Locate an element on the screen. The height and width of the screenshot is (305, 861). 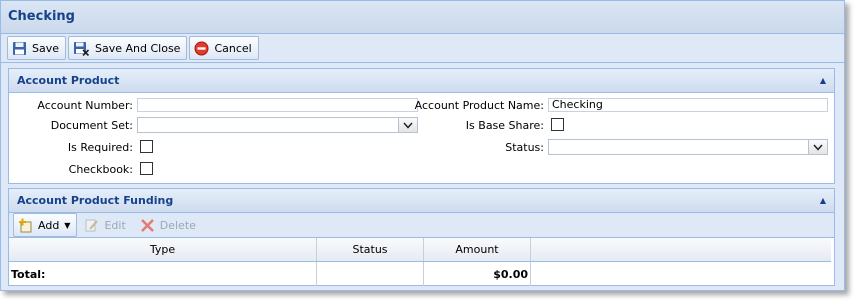
add-label: Add is located at coordinates (49, 225).